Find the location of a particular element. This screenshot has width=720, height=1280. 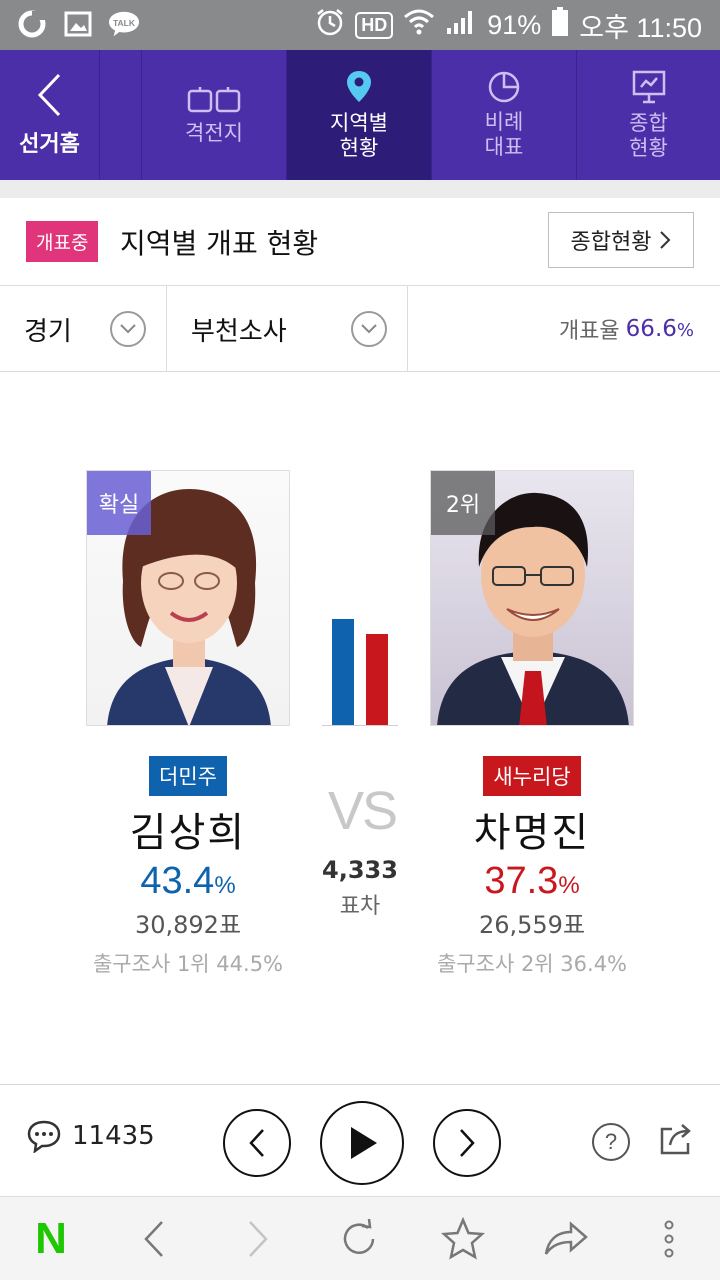

gallery-icon is located at coordinates (78, 24).